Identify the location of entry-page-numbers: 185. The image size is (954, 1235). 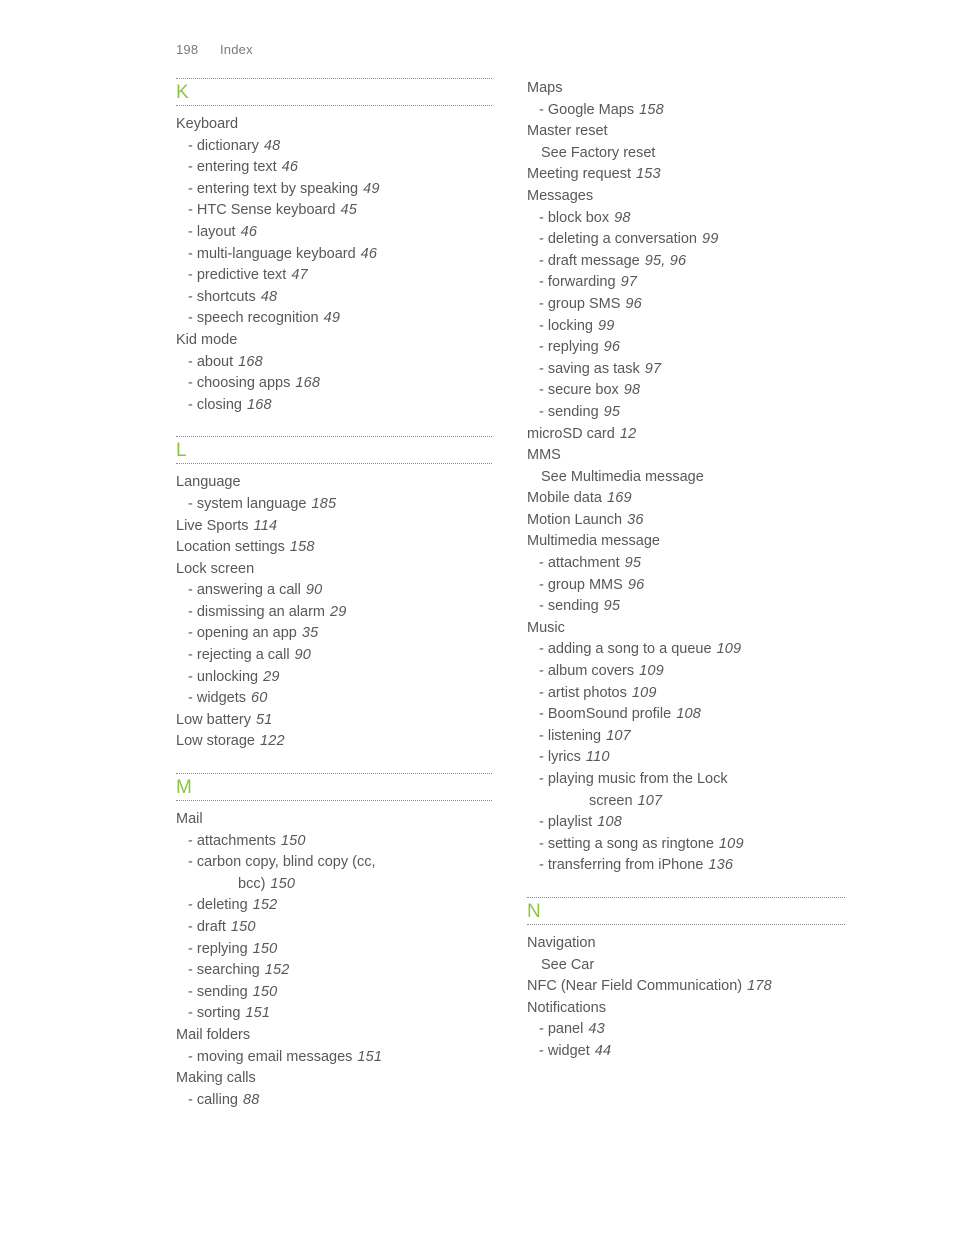
(323, 504).